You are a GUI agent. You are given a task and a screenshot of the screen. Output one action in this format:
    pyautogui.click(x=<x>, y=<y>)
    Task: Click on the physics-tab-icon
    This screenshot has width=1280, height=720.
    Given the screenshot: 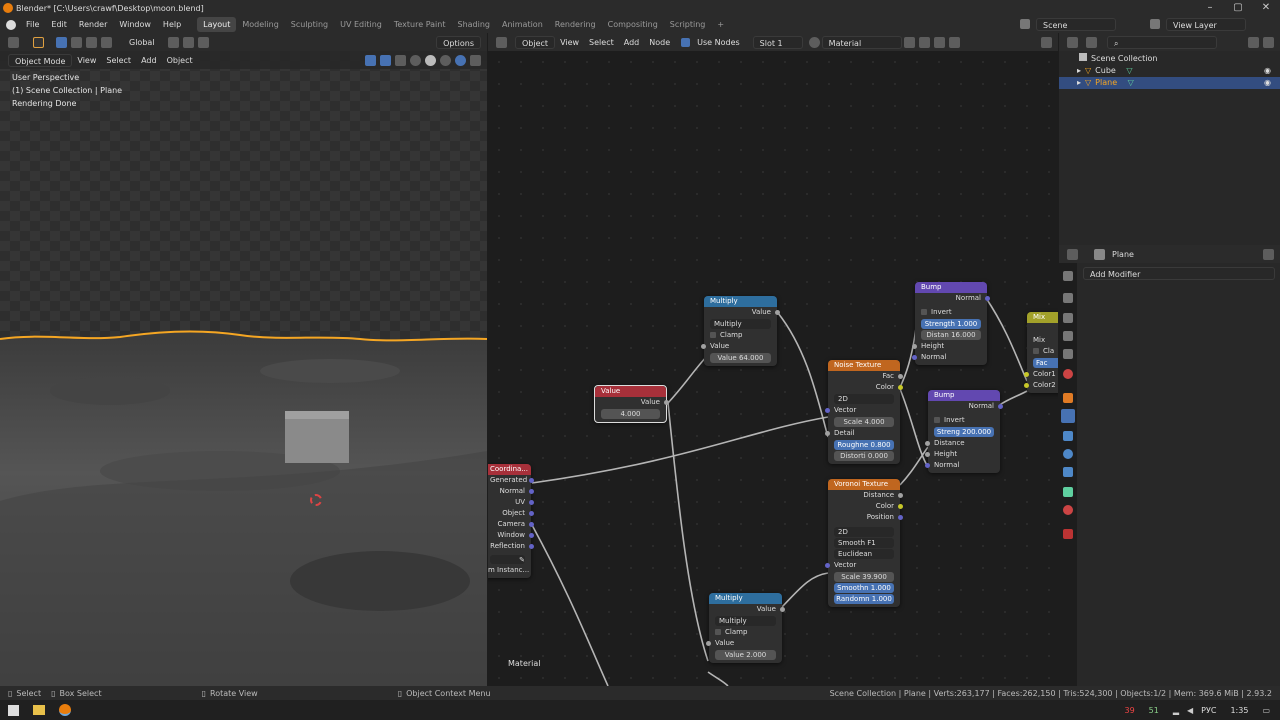 What is the action you would take?
    pyautogui.click(x=1068, y=454)
    